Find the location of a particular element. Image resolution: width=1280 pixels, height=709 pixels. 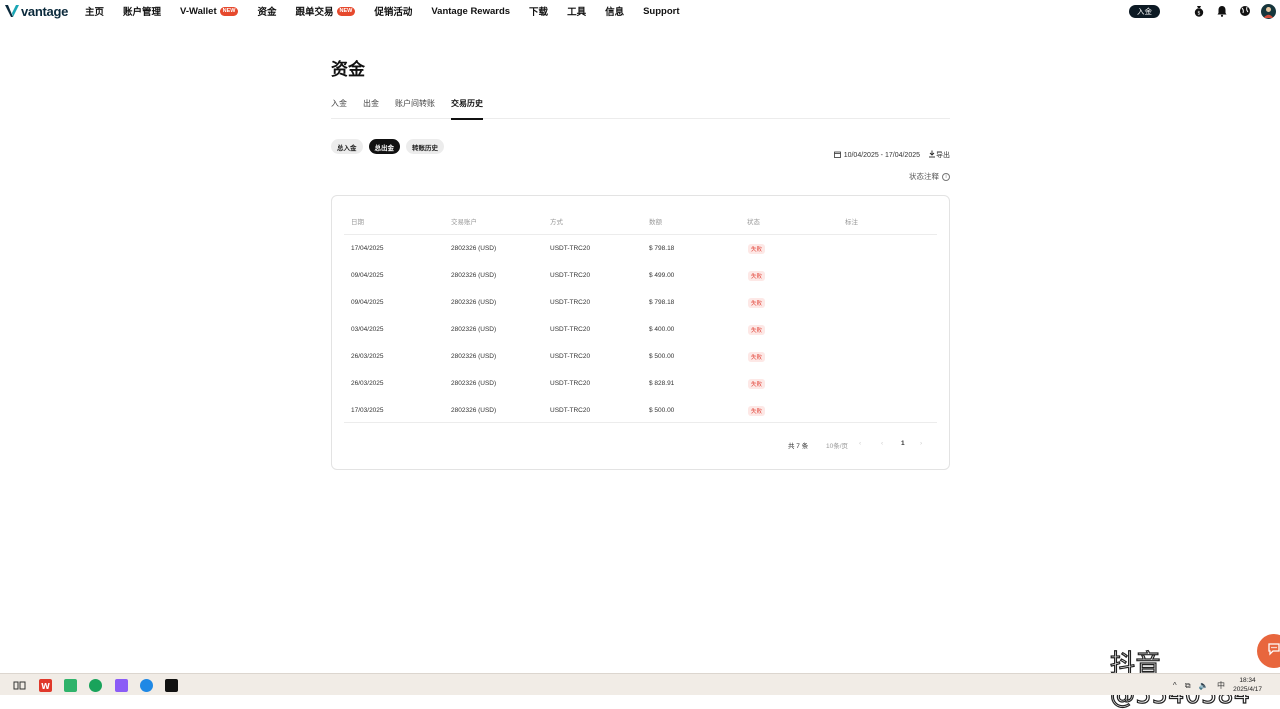

nav-item-label: Vantage Rewards is located at coordinates (470, 11).